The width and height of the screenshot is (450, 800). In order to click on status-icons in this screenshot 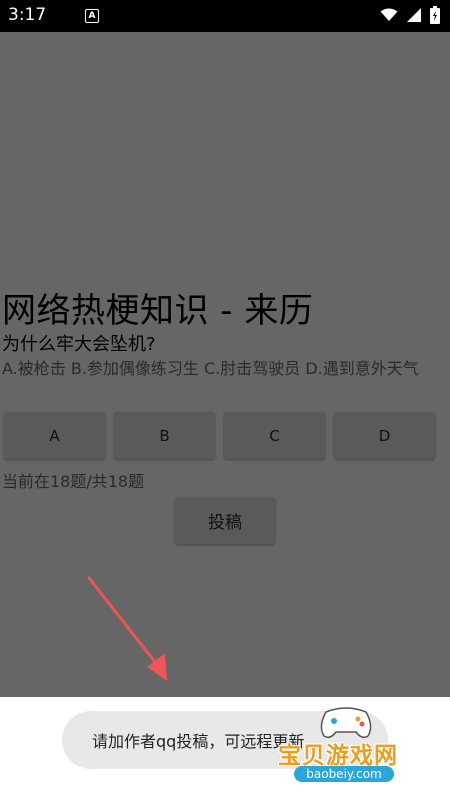, I will do `click(410, 15)`.